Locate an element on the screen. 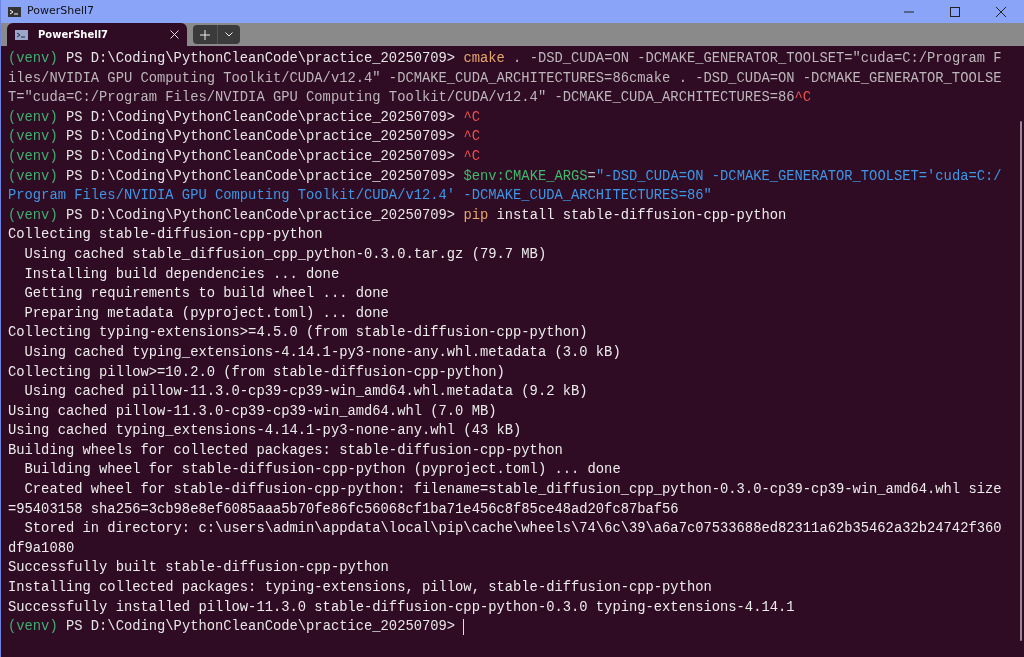 The width and height of the screenshot is (1024, 657). terminal-line: (venv) PS D:\Coding\PythonCleanCode\practice_20250709> is located at coordinates (232, 627).